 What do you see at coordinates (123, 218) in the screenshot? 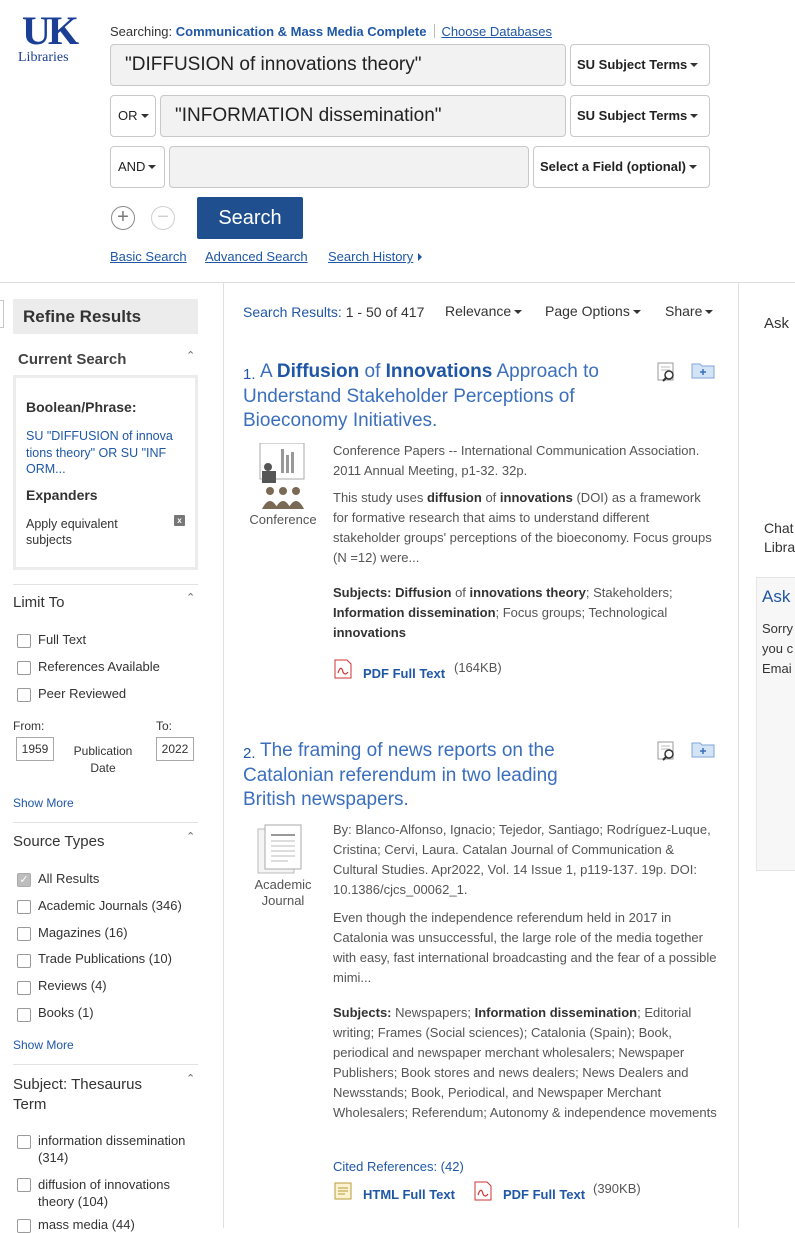
I see `add-row-button: +` at bounding box center [123, 218].